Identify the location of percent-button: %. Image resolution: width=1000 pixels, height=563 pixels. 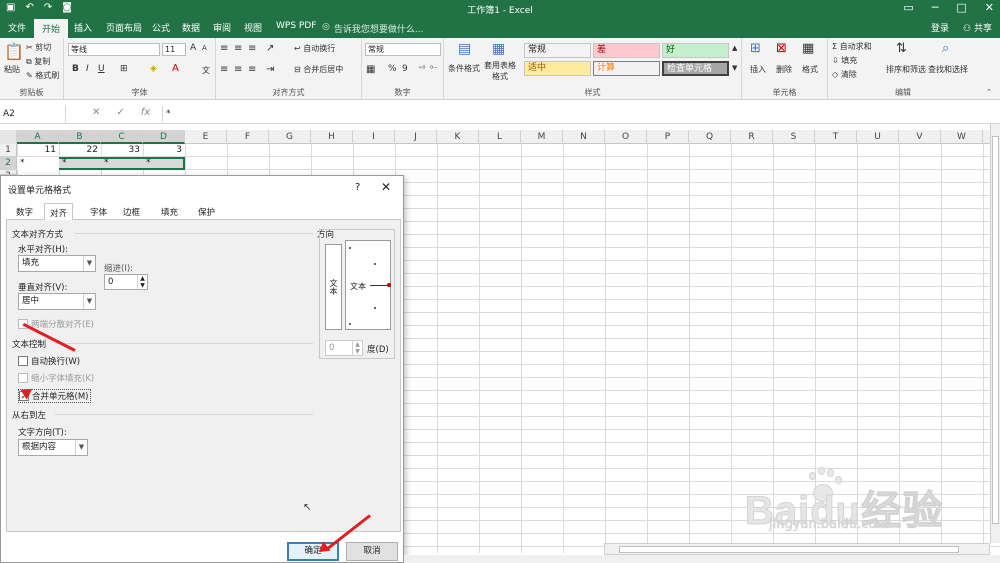
(392, 69).